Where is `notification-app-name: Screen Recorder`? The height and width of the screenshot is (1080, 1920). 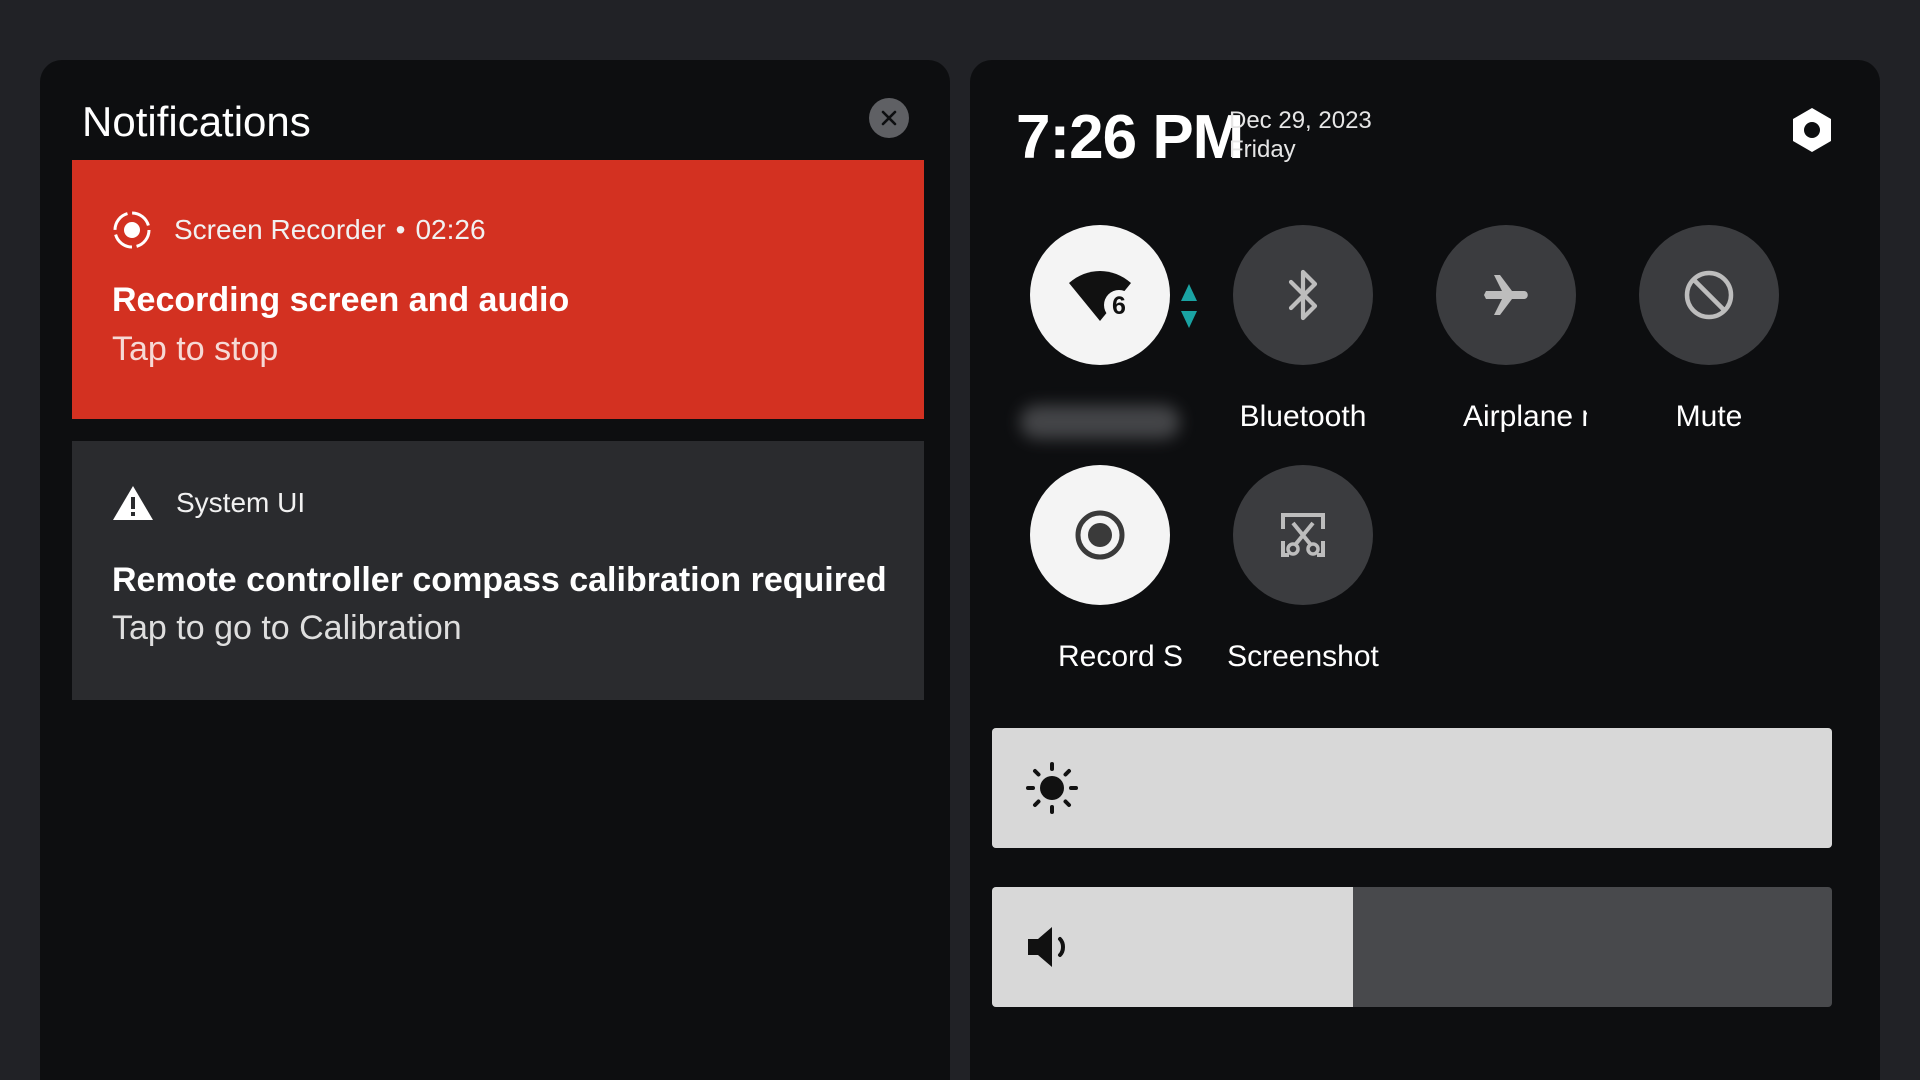 notification-app-name: Screen Recorder is located at coordinates (280, 229).